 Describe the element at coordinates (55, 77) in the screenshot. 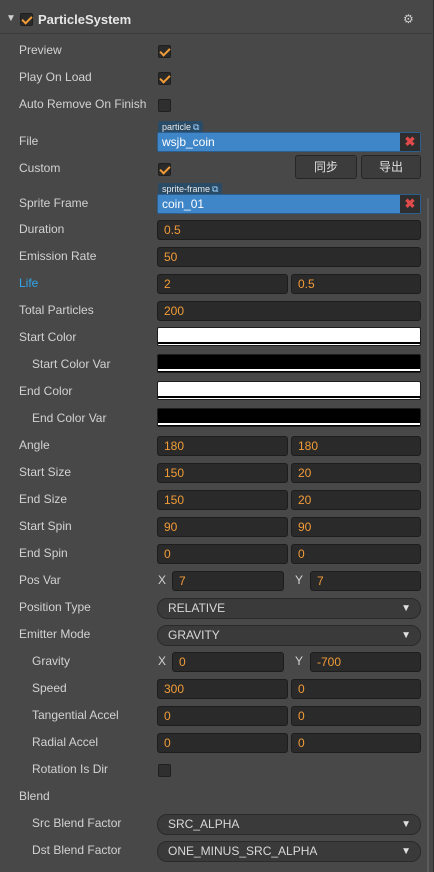

I see `play-on-load-label: Play On Load` at that location.